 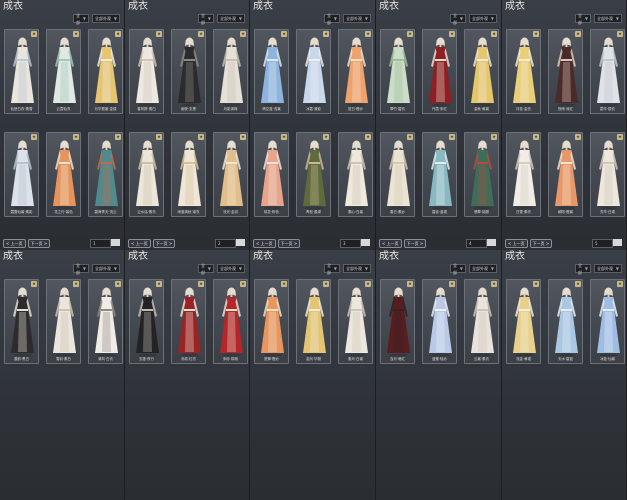 I want to click on outfit-card: ★ 夏日·橙纱, so click(x=355, y=71).